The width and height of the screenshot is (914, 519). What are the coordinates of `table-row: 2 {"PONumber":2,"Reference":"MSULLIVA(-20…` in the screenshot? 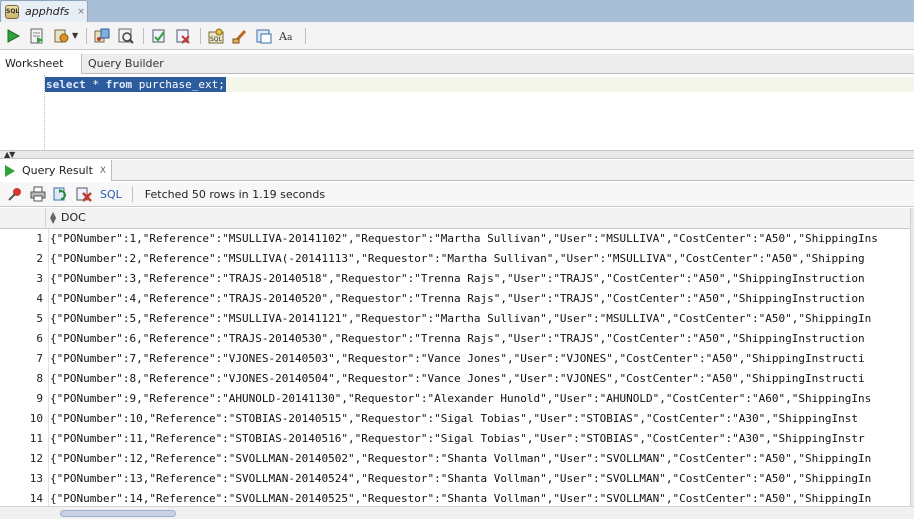 It's located at (457, 259).